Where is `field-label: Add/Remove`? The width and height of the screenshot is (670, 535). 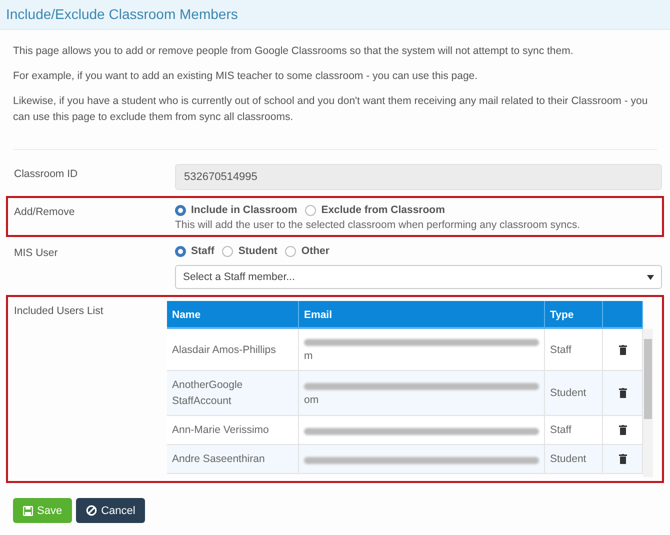
field-label: Add/Remove is located at coordinates (45, 212).